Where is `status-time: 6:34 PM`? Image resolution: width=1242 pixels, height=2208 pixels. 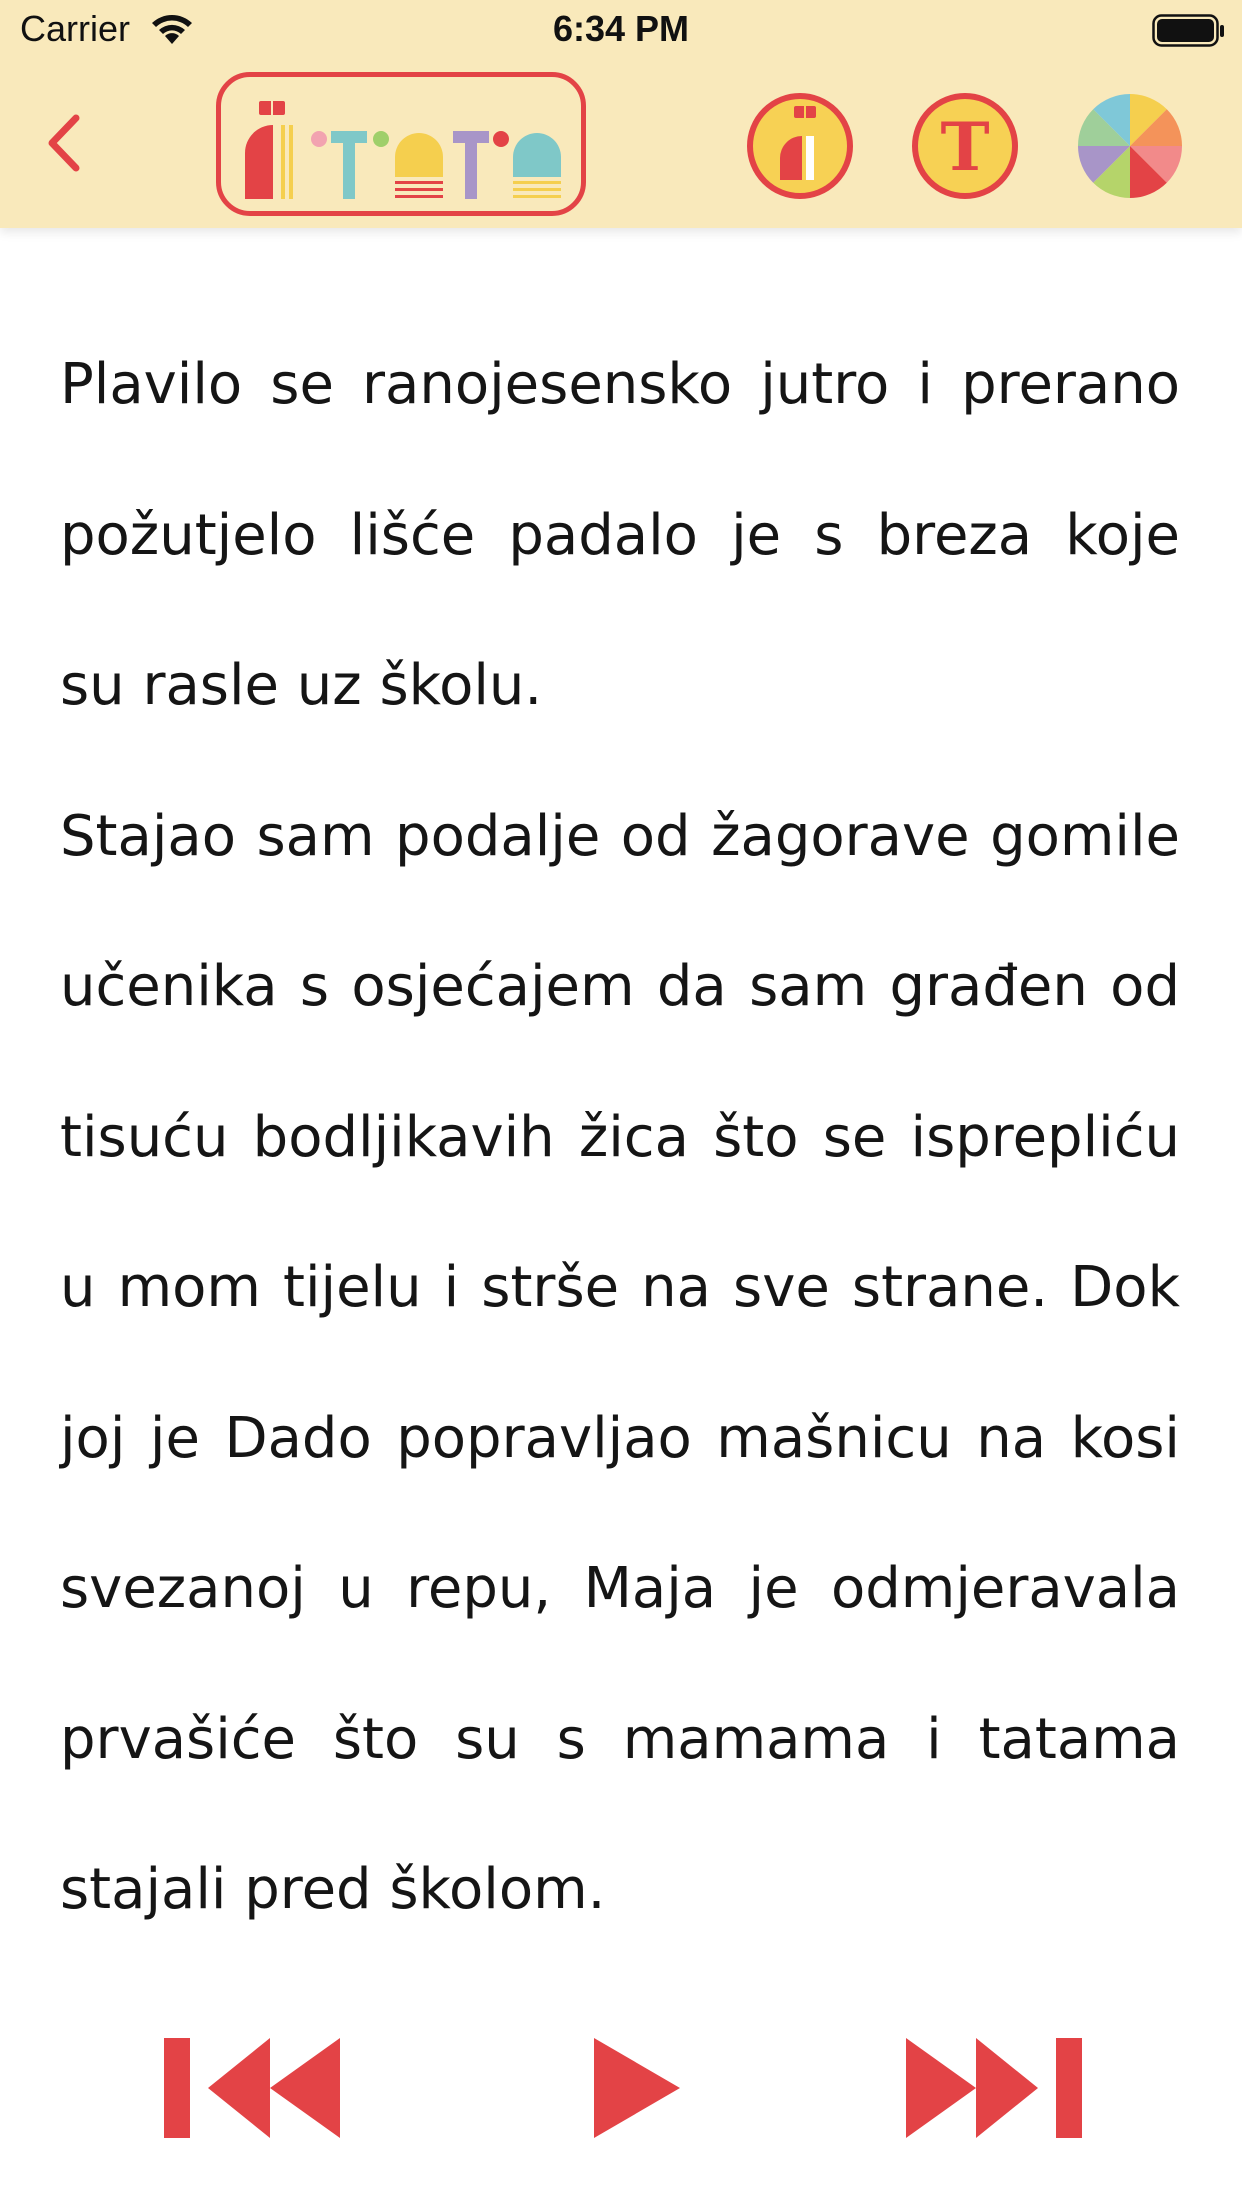
status-time: 6:34 PM is located at coordinates (621, 28).